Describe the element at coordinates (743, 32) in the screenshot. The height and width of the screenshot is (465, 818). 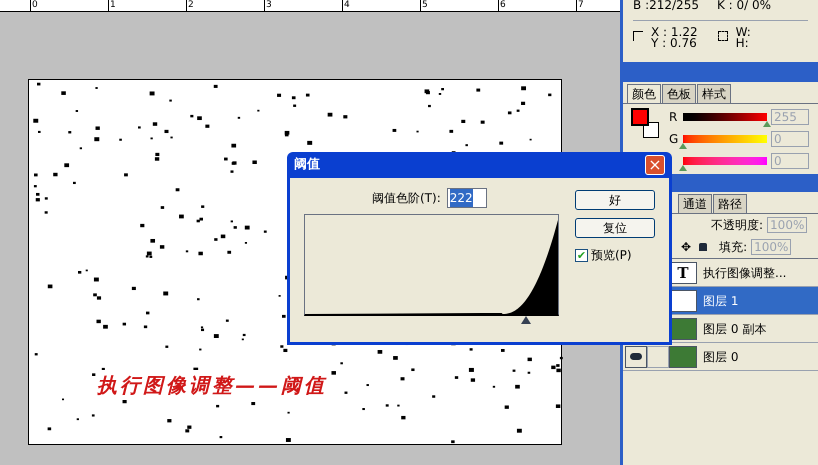
I see `w-reading: W:` at that location.